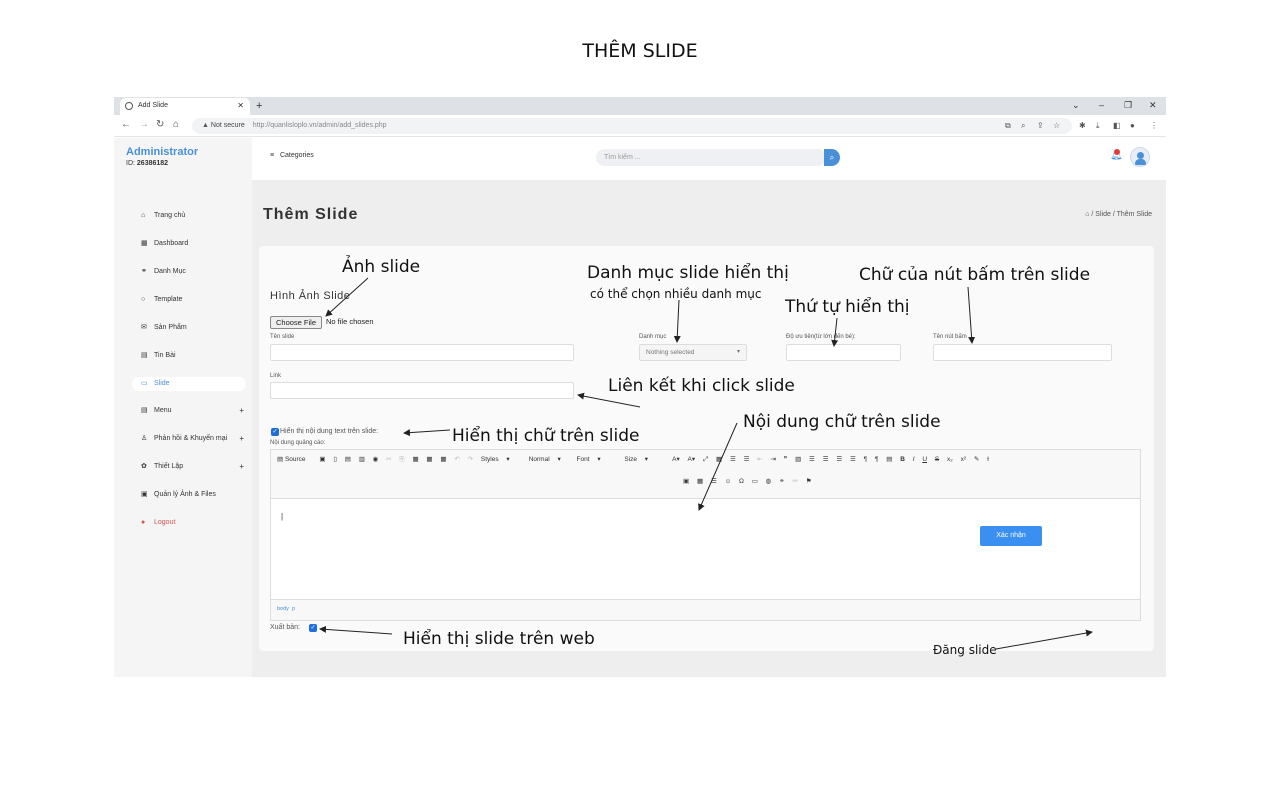 This screenshot has height=800, width=1280. Describe the element at coordinates (812, 460) in the screenshot. I see `align-left-icon: ☰` at that location.